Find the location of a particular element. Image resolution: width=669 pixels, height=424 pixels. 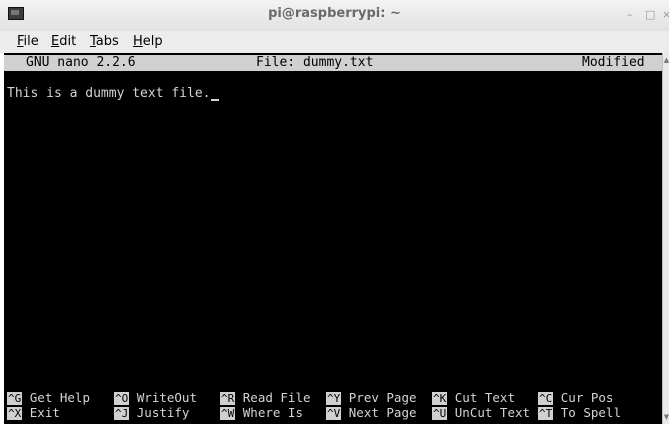

shortcut-uncut-text: ^U UnCut Text is located at coordinates (481, 413).